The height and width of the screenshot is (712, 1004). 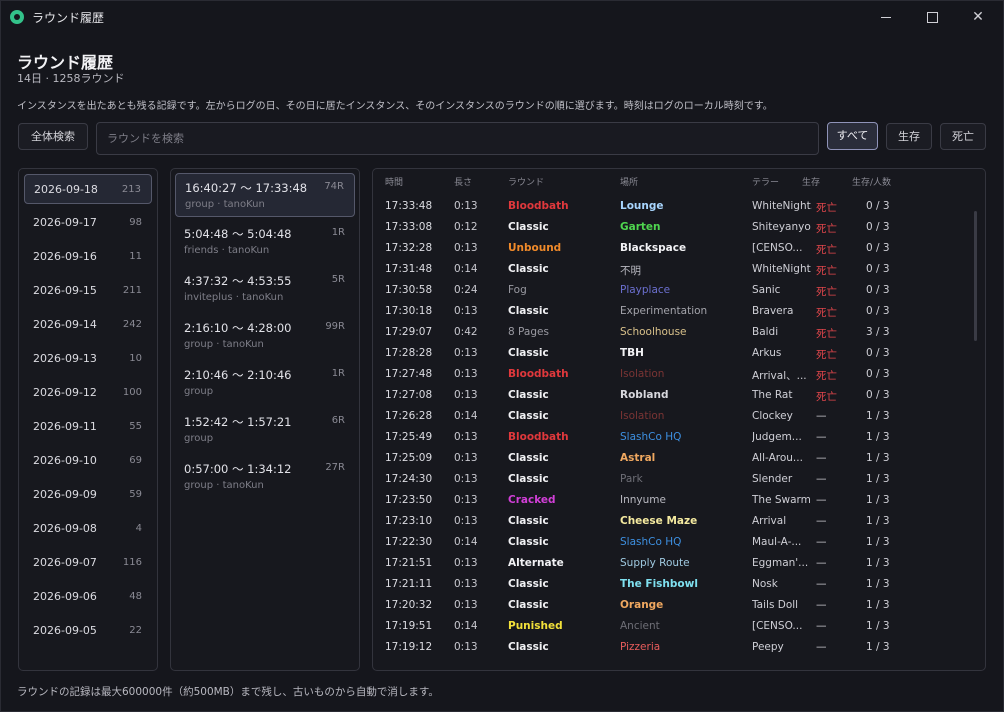 What do you see at coordinates (88, 393) in the screenshot?
I see `date-item: 2026-09-12 100` at bounding box center [88, 393].